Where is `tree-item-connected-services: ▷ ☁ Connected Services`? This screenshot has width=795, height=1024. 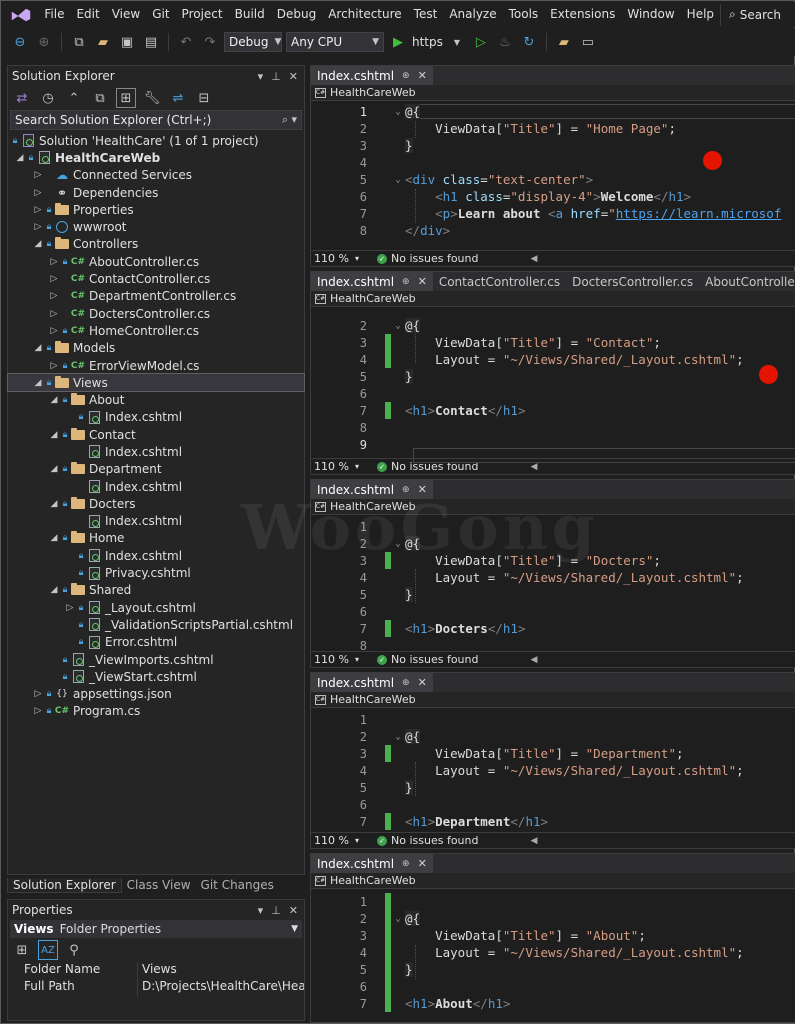 tree-item-connected-services: ▷ ☁ Connected Services is located at coordinates (156, 175).